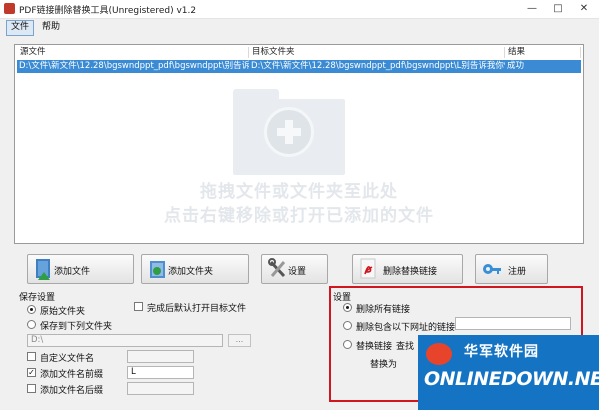 This screenshot has width=599, height=410. Describe the element at coordinates (31, 372) in the screenshot. I see `add-prefix-checkbox: ✓` at that location.